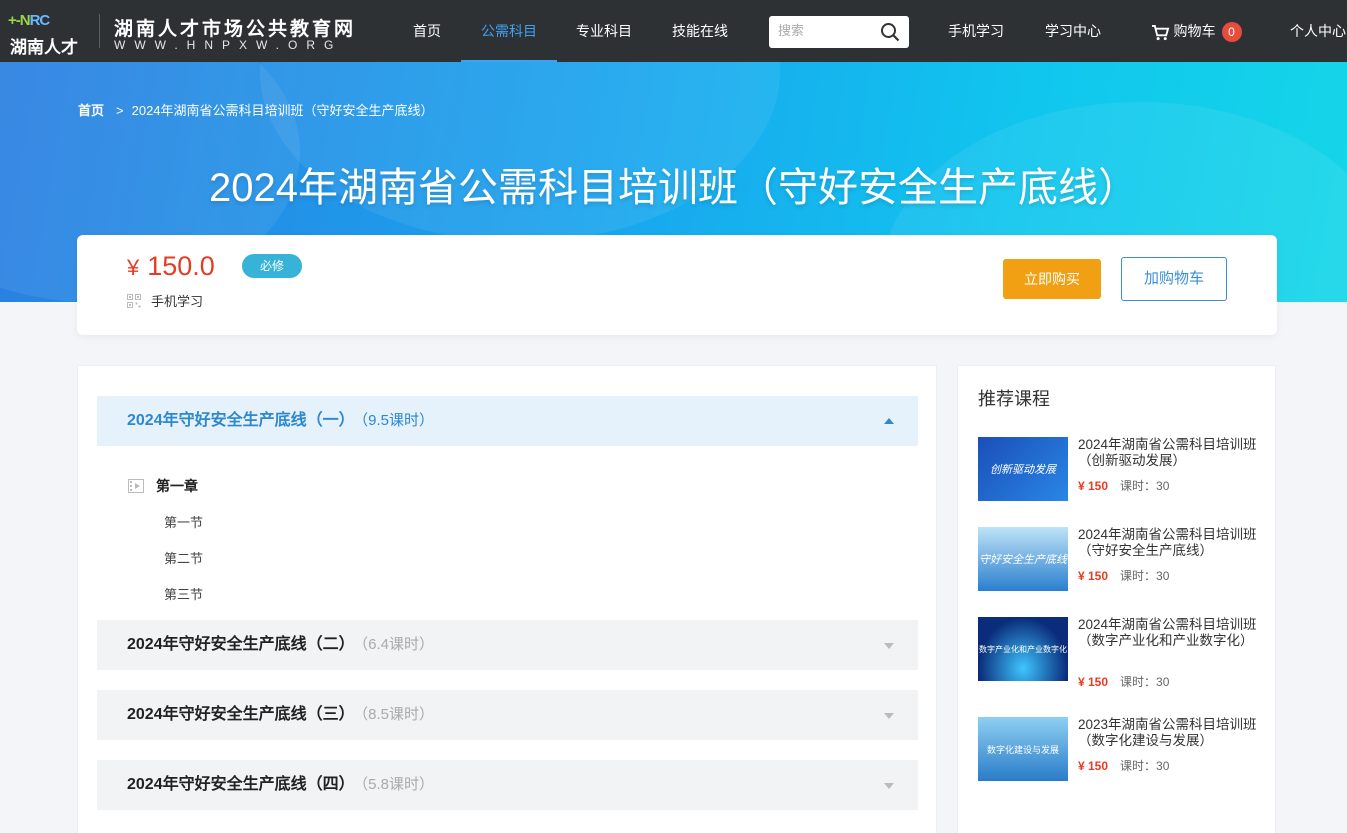 The width and height of the screenshot is (1347, 833). Describe the element at coordinates (183, 557) in the screenshot. I see `lesson-item: 第二节` at that location.